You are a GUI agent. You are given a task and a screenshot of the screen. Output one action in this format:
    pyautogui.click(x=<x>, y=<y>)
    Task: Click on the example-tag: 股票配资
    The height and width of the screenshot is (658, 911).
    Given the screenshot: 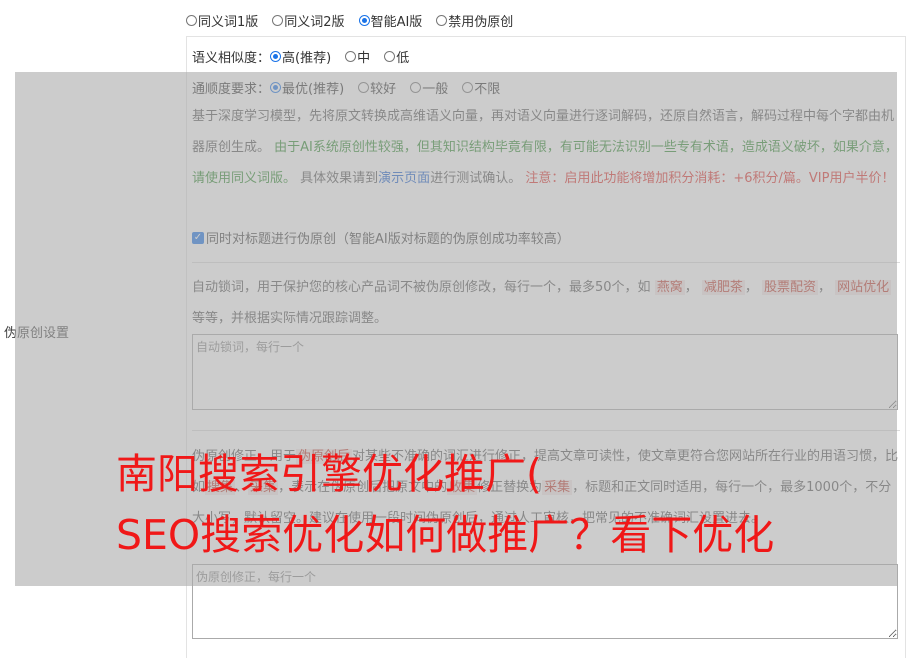 What is the action you would take?
    pyautogui.click(x=790, y=287)
    